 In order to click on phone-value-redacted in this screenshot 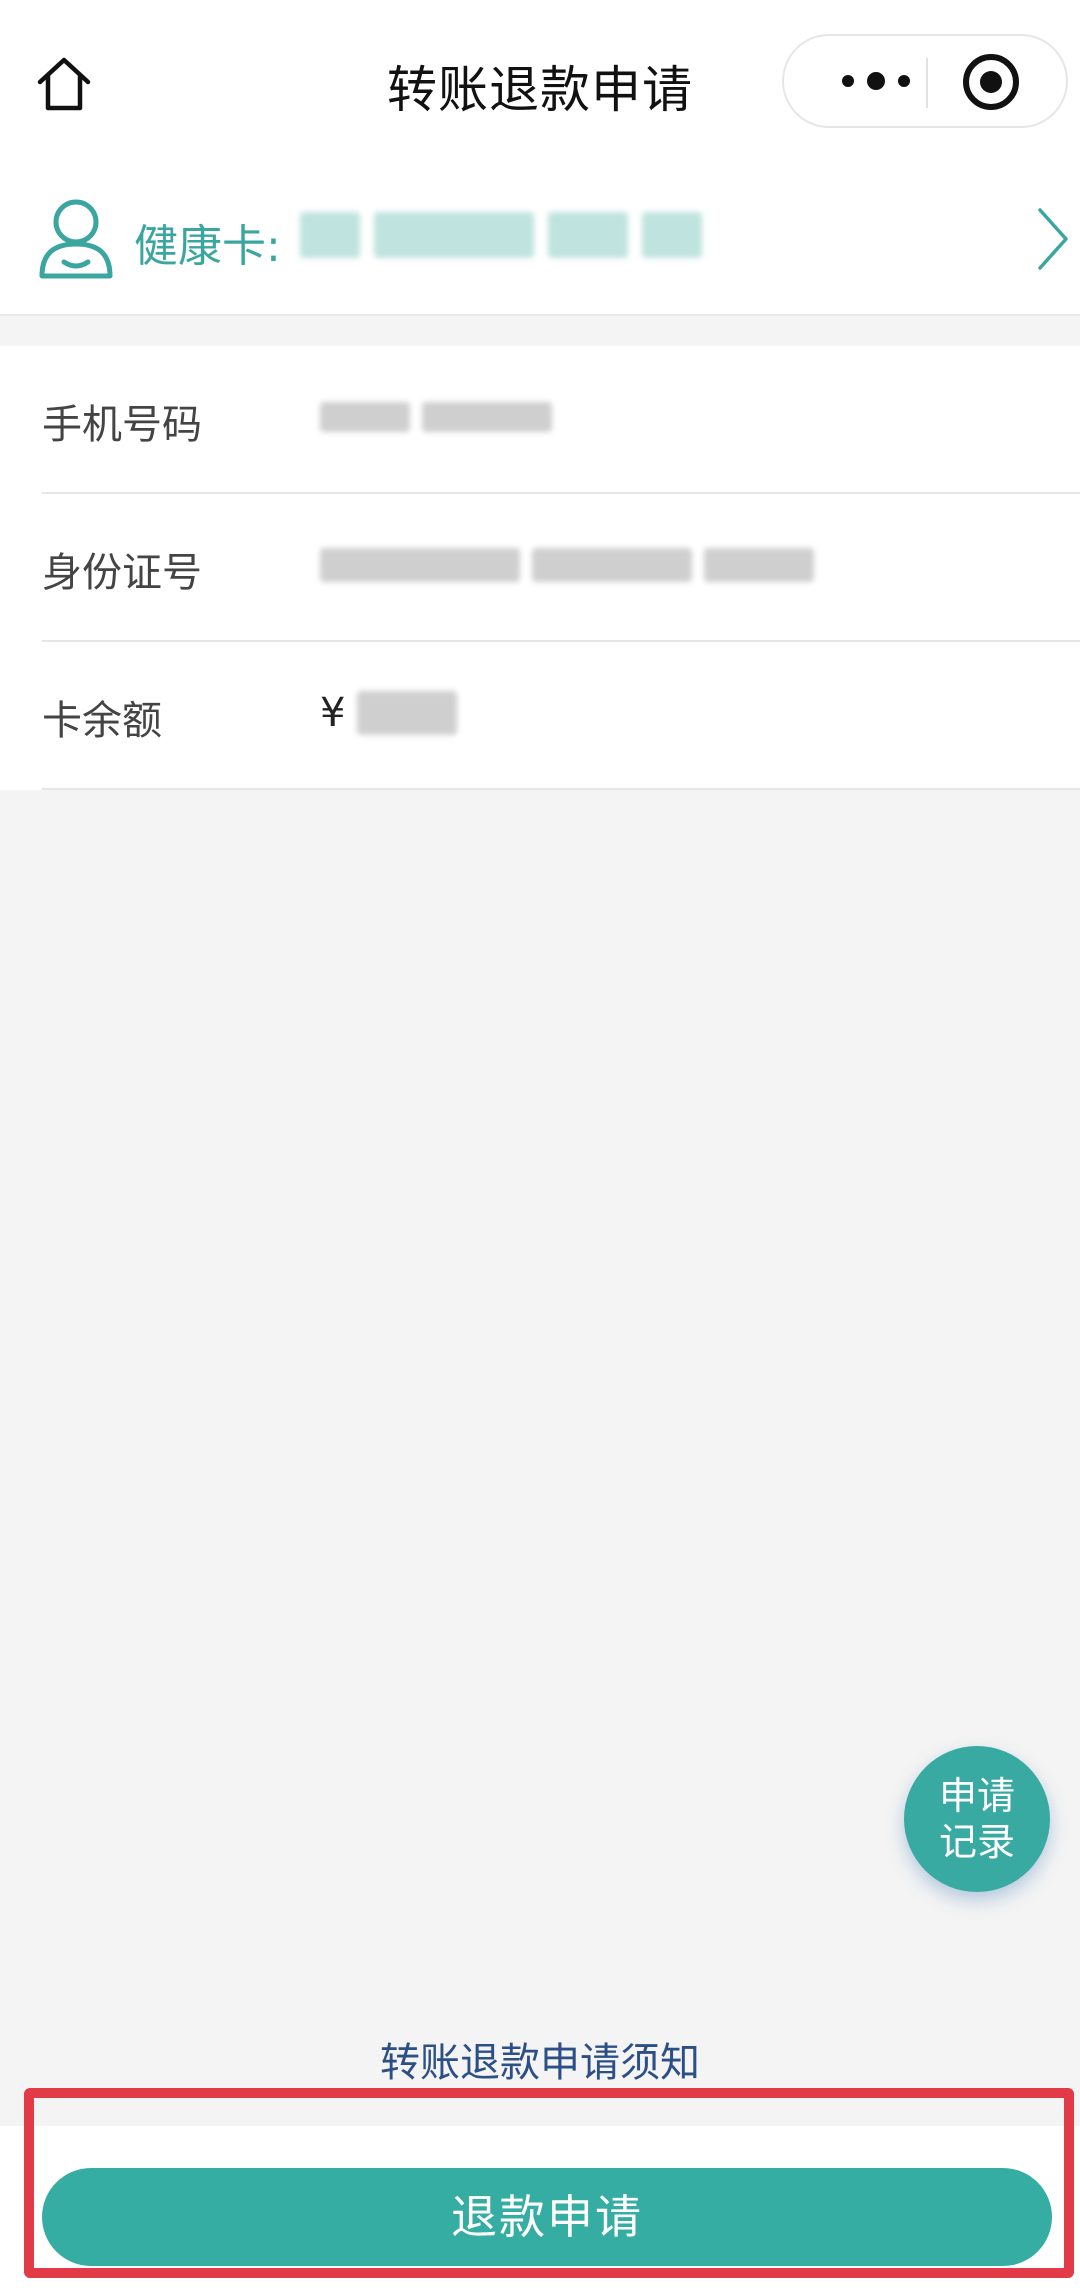, I will do `click(436, 417)`.